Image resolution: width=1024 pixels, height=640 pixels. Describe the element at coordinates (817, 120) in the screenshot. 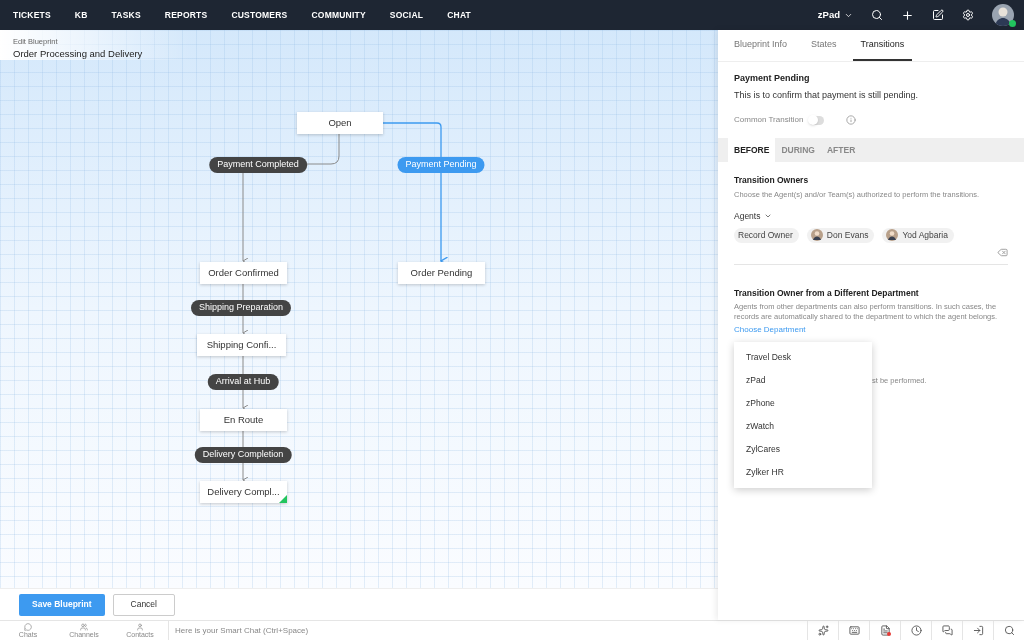

I see `common-transition-toggle` at that location.